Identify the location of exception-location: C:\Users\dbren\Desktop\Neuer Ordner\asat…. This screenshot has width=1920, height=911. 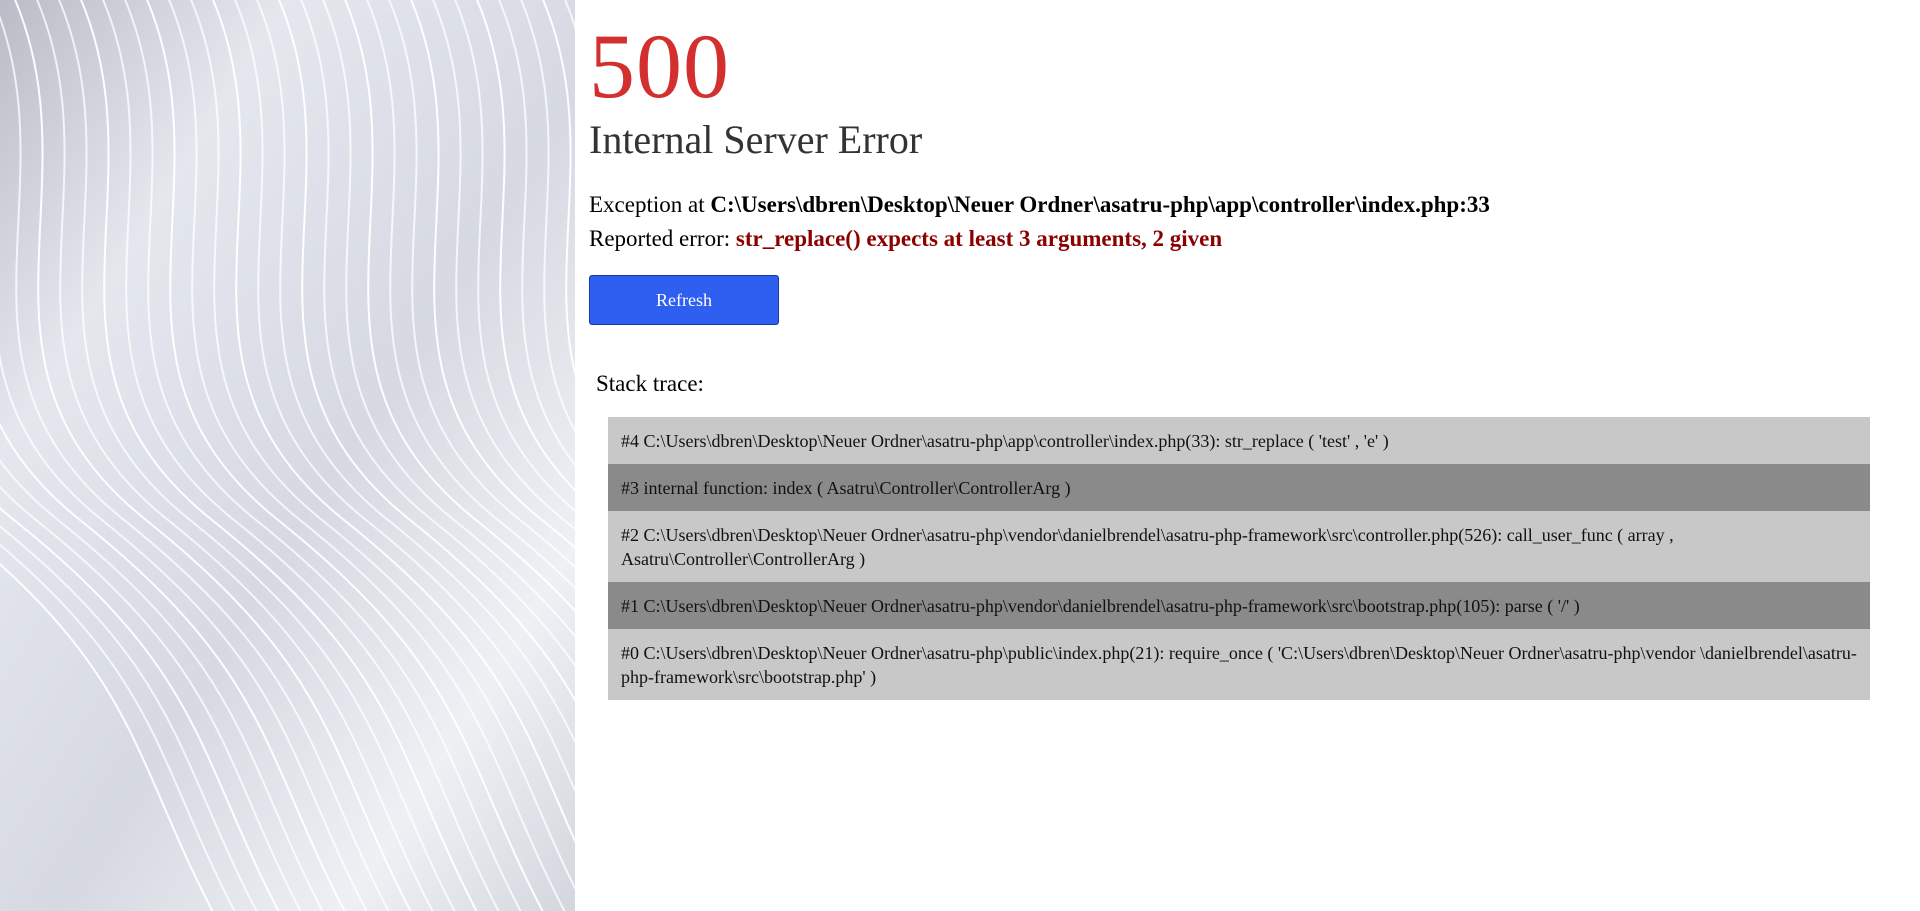
(1100, 204).